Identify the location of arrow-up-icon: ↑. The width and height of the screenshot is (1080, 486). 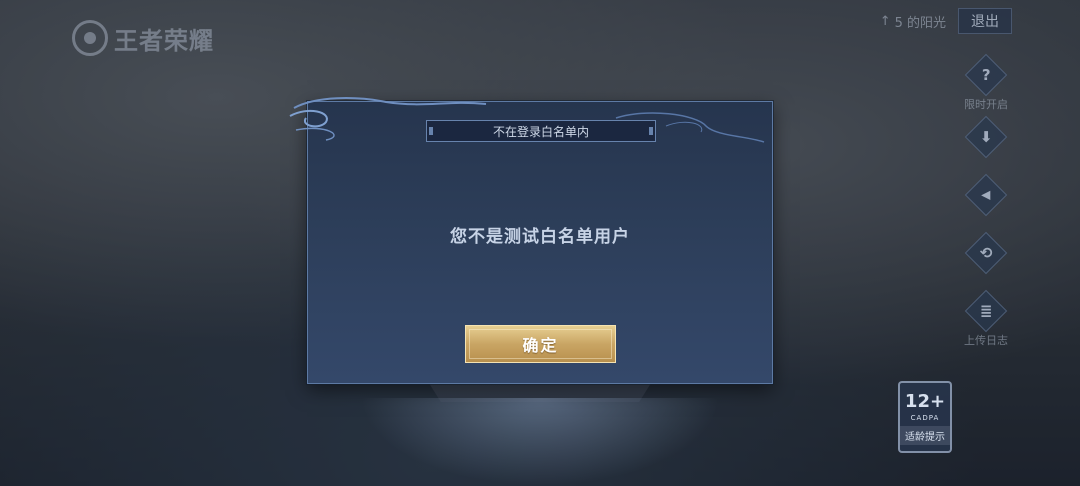
(885, 21).